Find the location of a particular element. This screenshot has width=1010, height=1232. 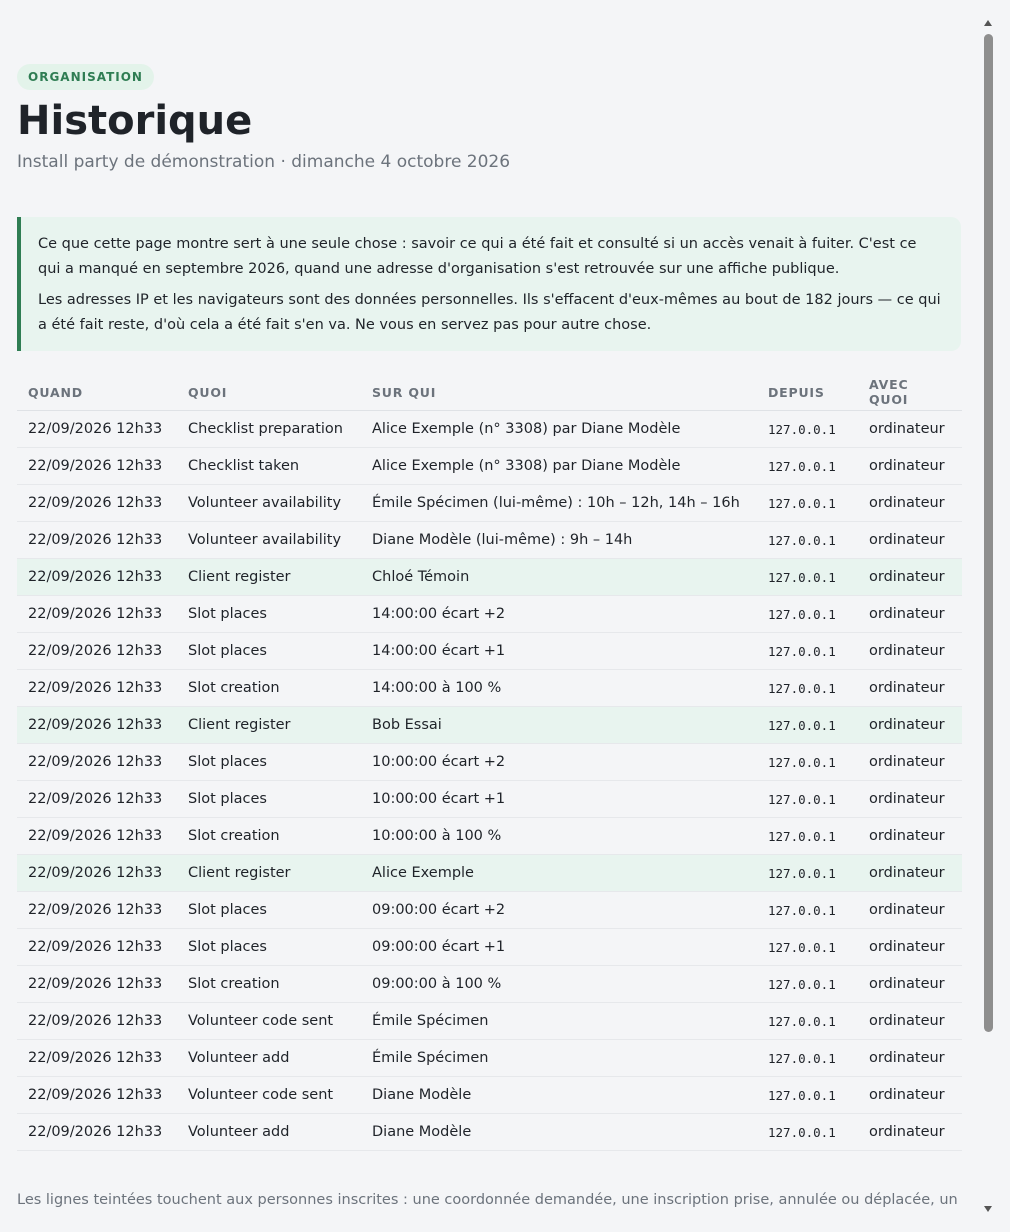

cell-what: Volunteer add is located at coordinates (269, 1058).